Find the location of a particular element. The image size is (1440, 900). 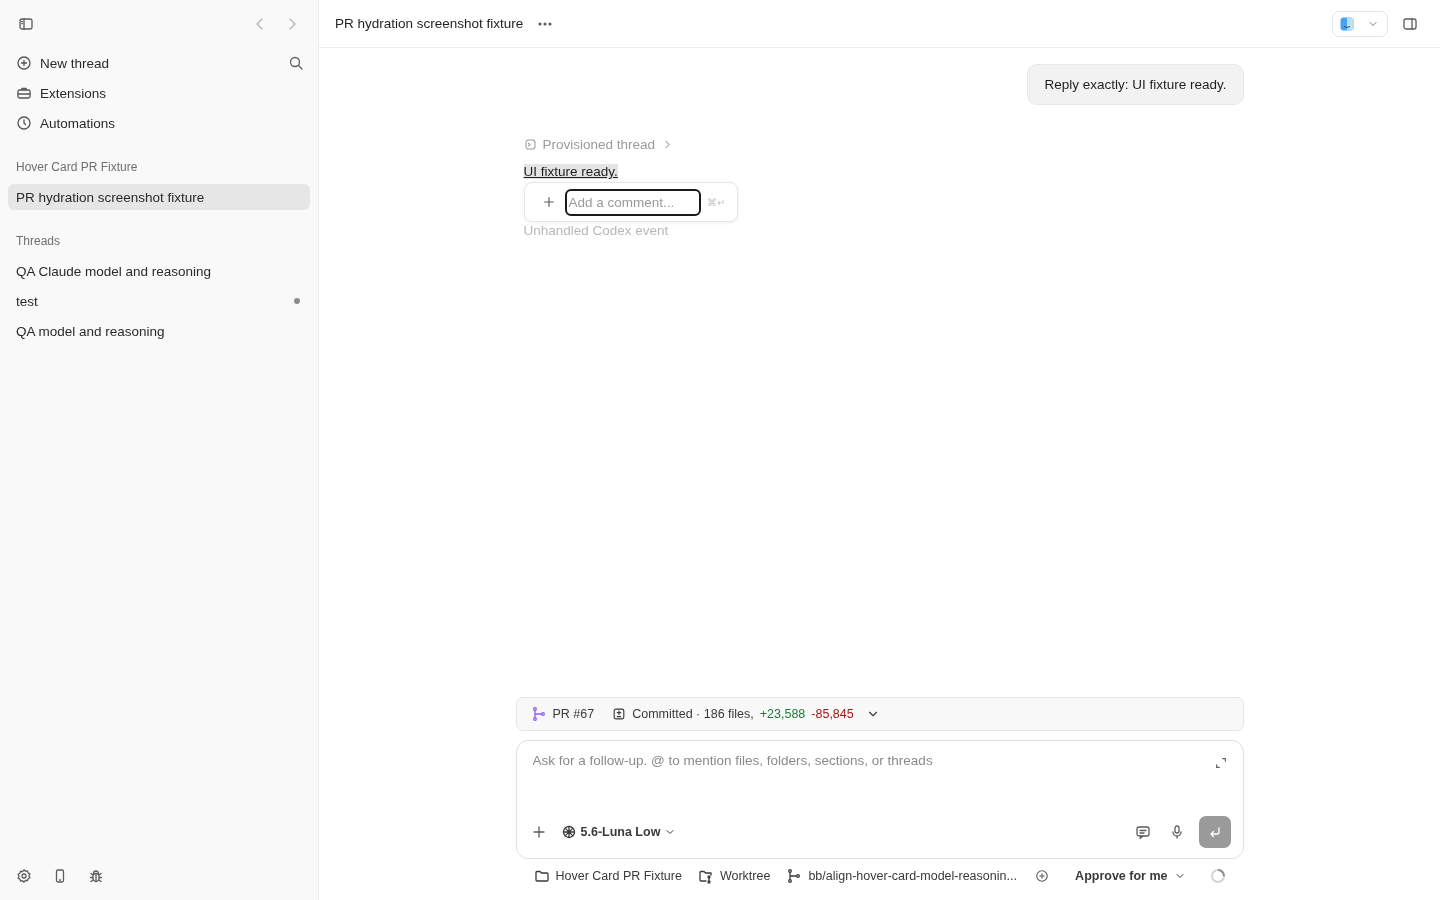

section-heading: Hover Card PR Fixture is located at coordinates (77, 167).